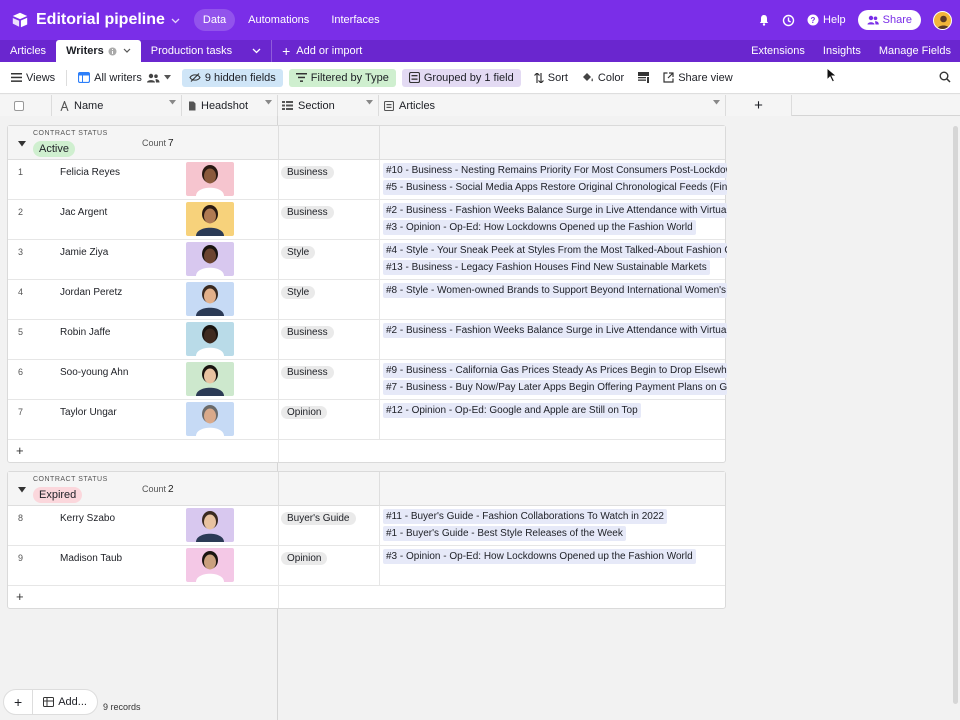 This screenshot has height=720, width=960. Describe the element at coordinates (942, 20) in the screenshot. I see `user-avatar` at that location.